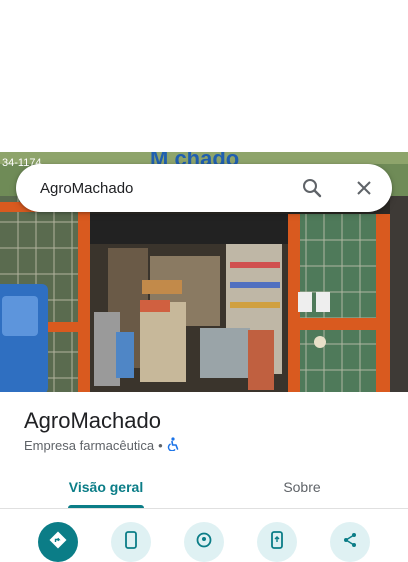 The width and height of the screenshot is (408, 562). I want to click on wheelchair-accessible-icon, so click(173, 445).